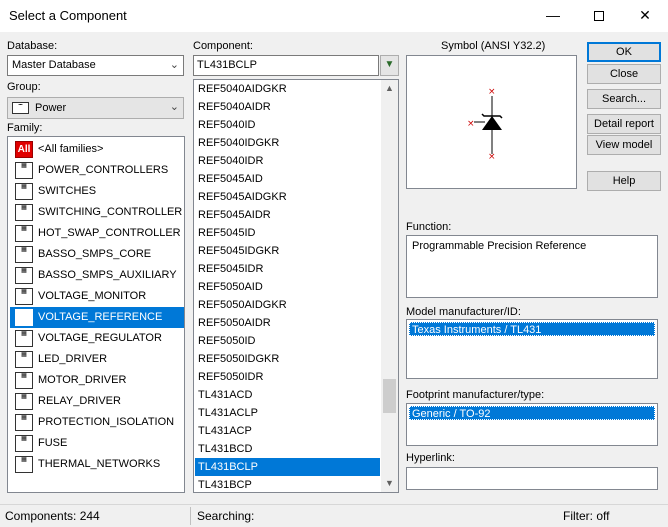  I want to click on component-list-scrollbar: ▲ ▼, so click(389, 286).